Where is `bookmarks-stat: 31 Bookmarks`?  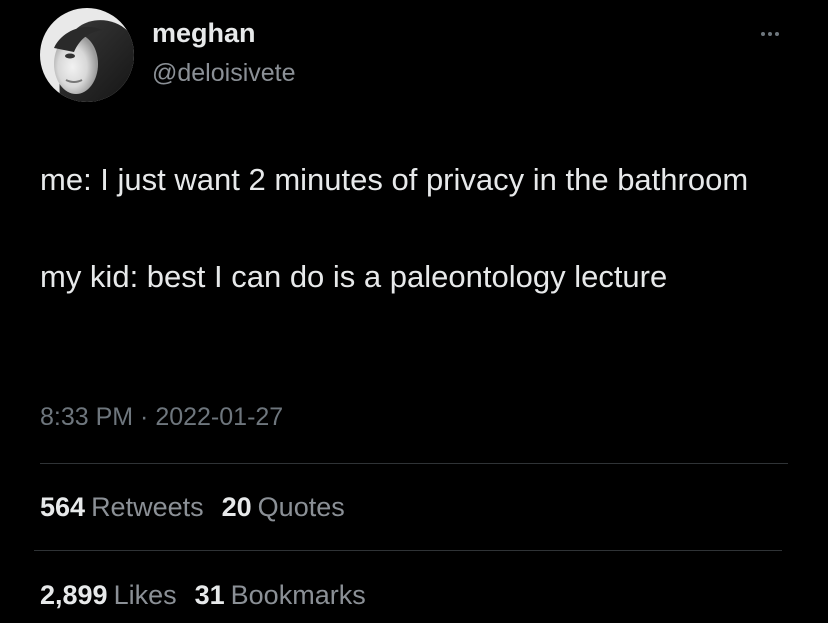 bookmarks-stat: 31 Bookmarks is located at coordinates (280, 595).